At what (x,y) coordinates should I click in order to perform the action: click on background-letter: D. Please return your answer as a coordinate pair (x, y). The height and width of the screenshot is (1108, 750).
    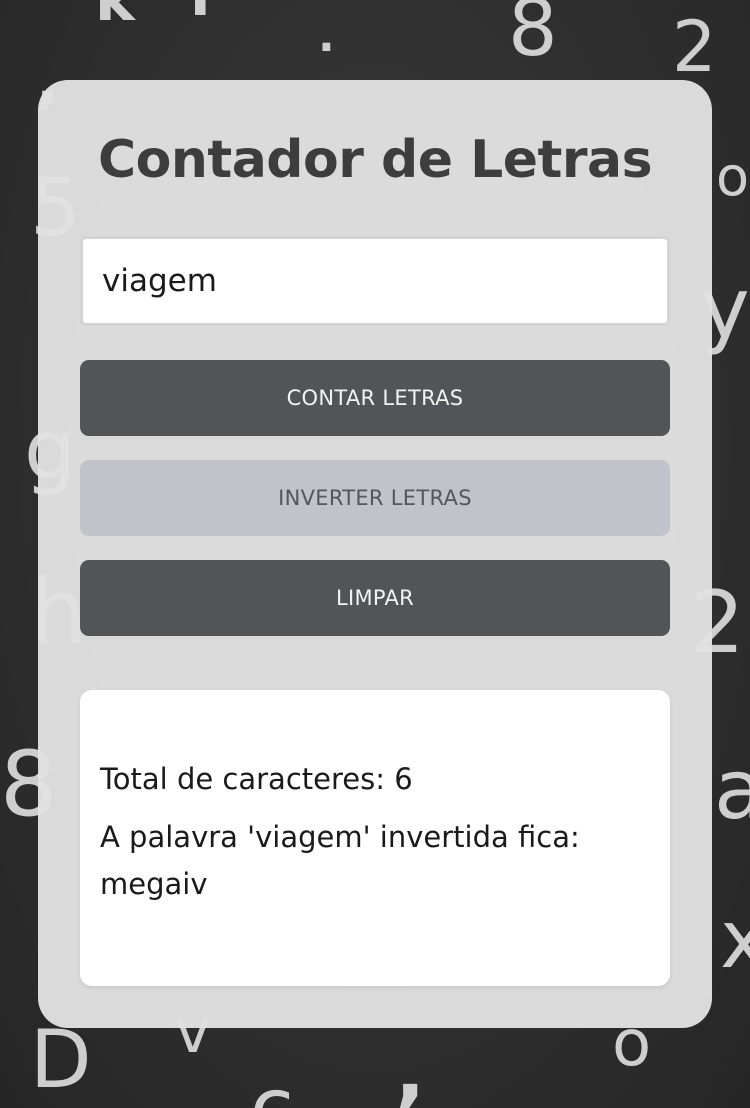
    Looking at the image, I should click on (61, 1059).